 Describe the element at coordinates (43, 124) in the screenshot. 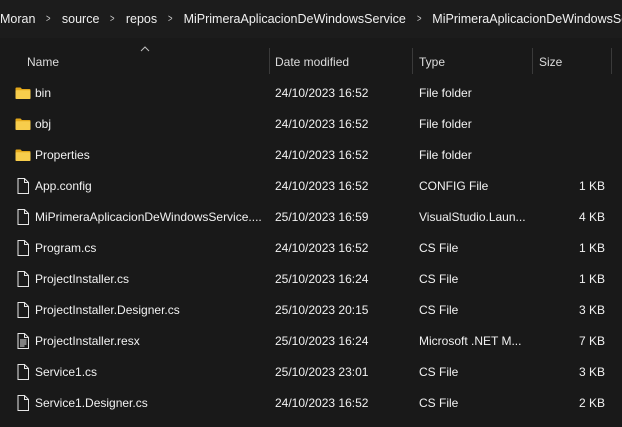

I see `file-name: obj` at that location.